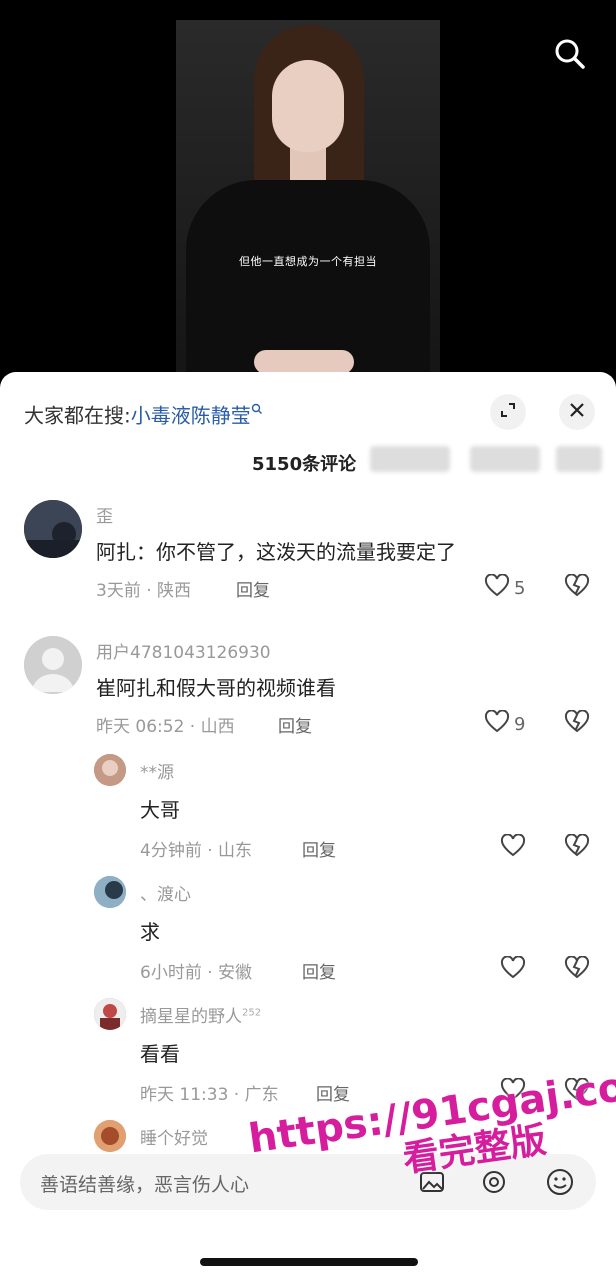 Image resolution: width=616 pixels, height=1280 pixels. Describe the element at coordinates (150, 932) in the screenshot. I see `reply-text: 求` at that location.